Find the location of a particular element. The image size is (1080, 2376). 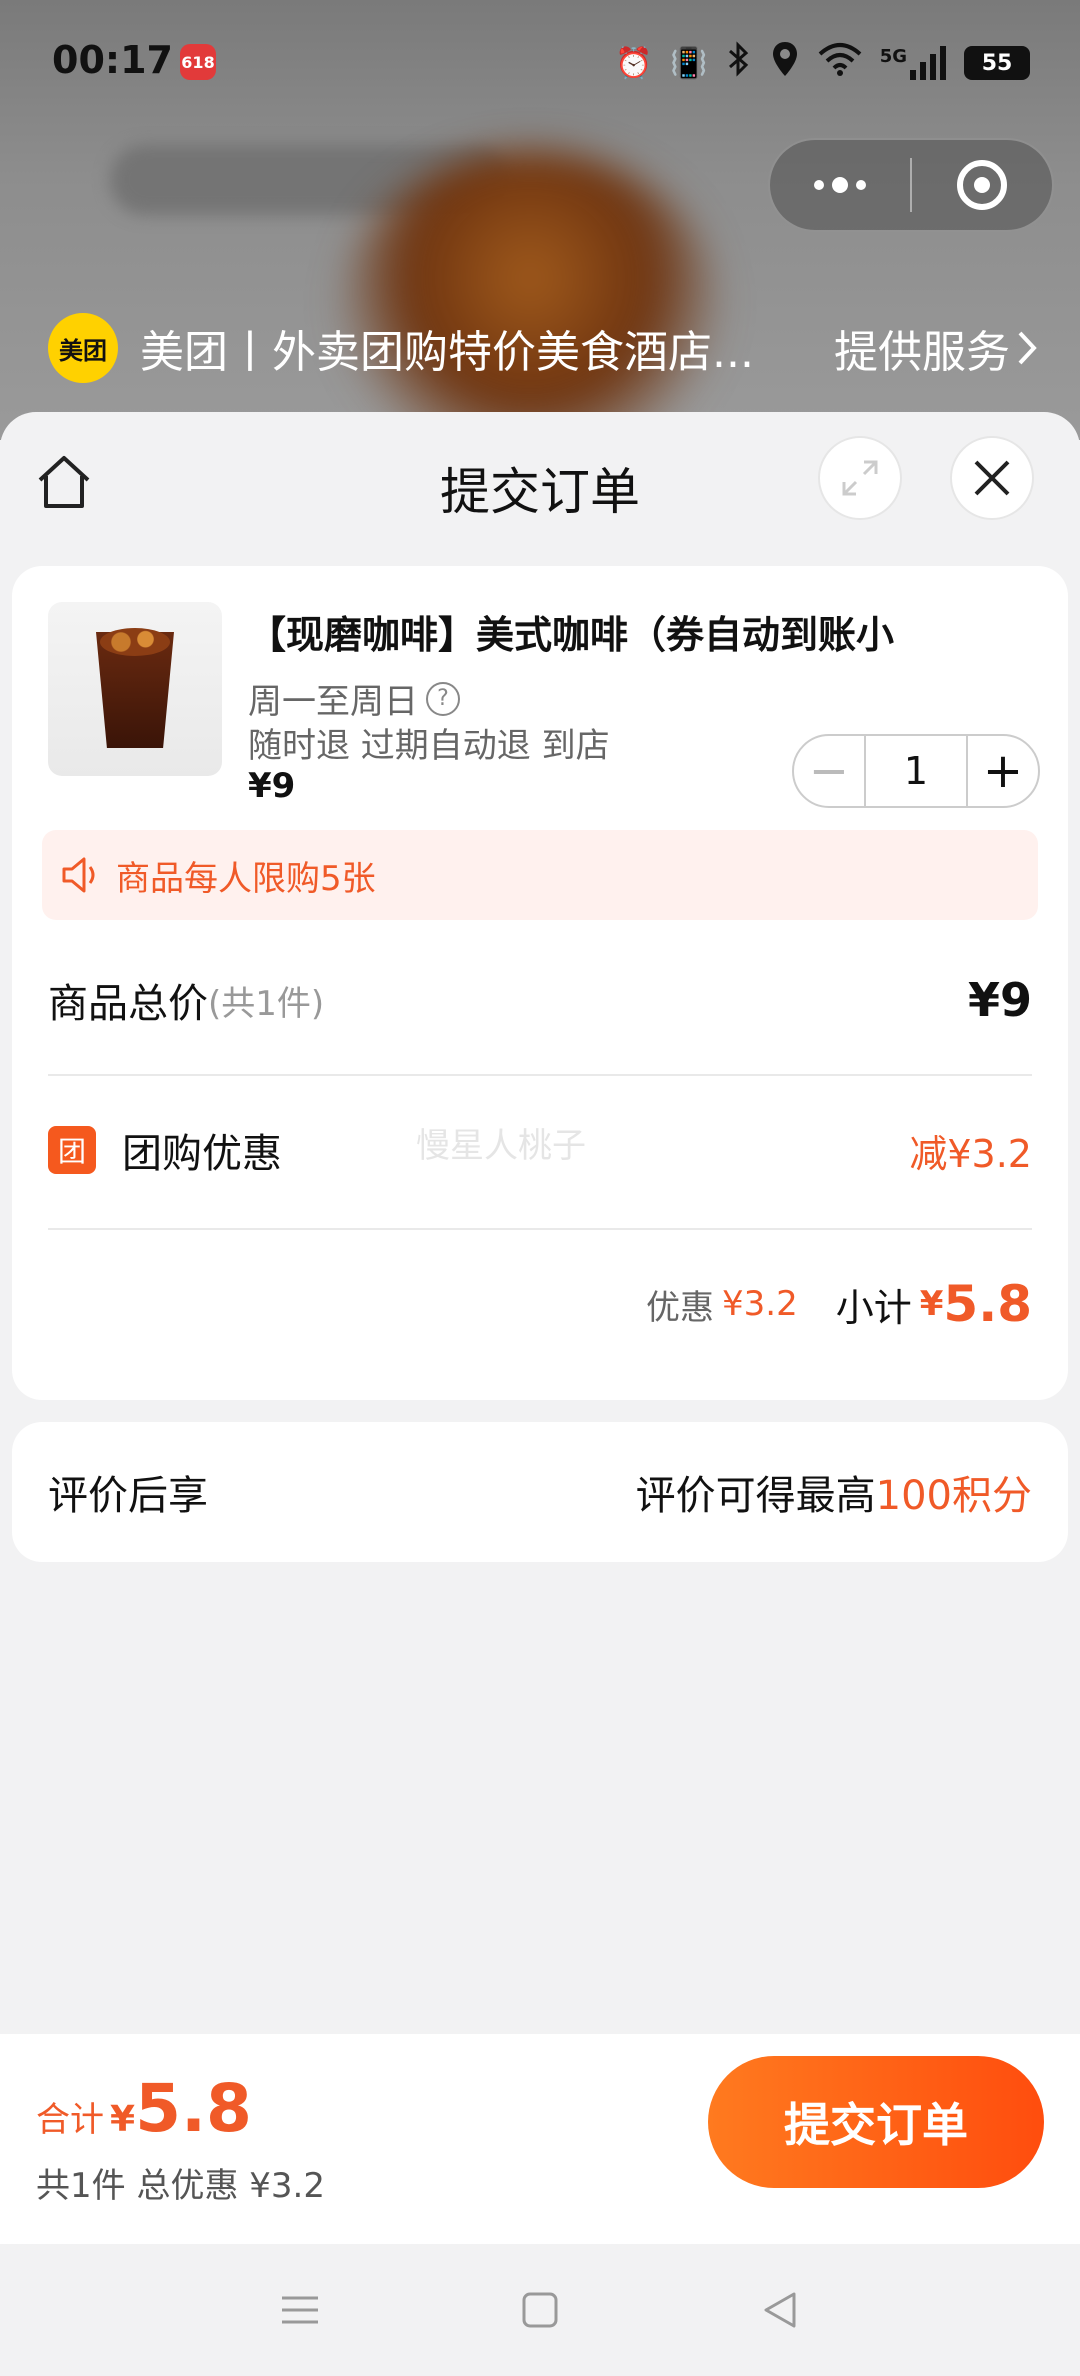

menu-nav-button is located at coordinates (300, 2310).